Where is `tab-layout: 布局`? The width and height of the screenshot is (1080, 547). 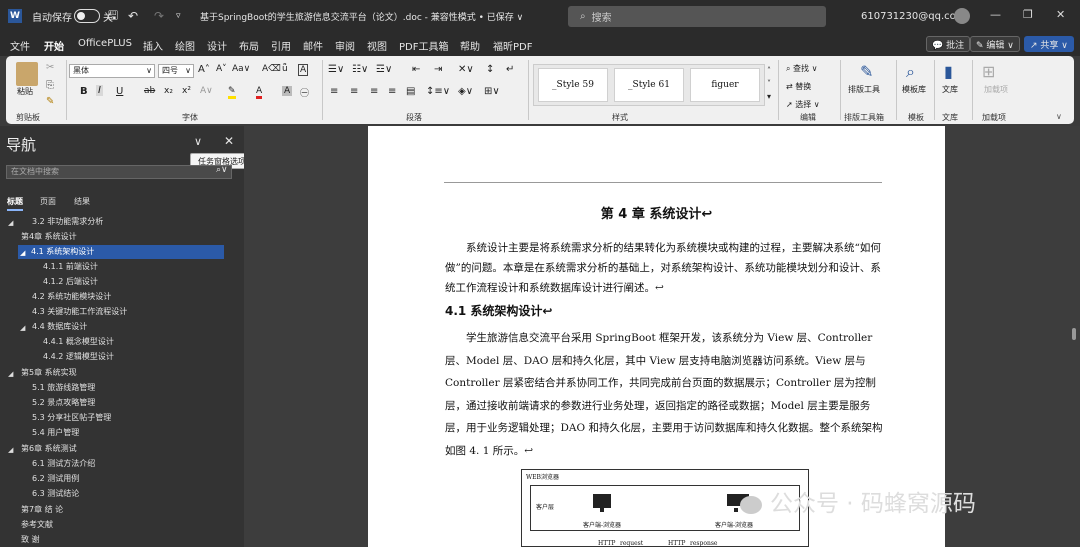
tab-layout: 布局 is located at coordinates (249, 45).